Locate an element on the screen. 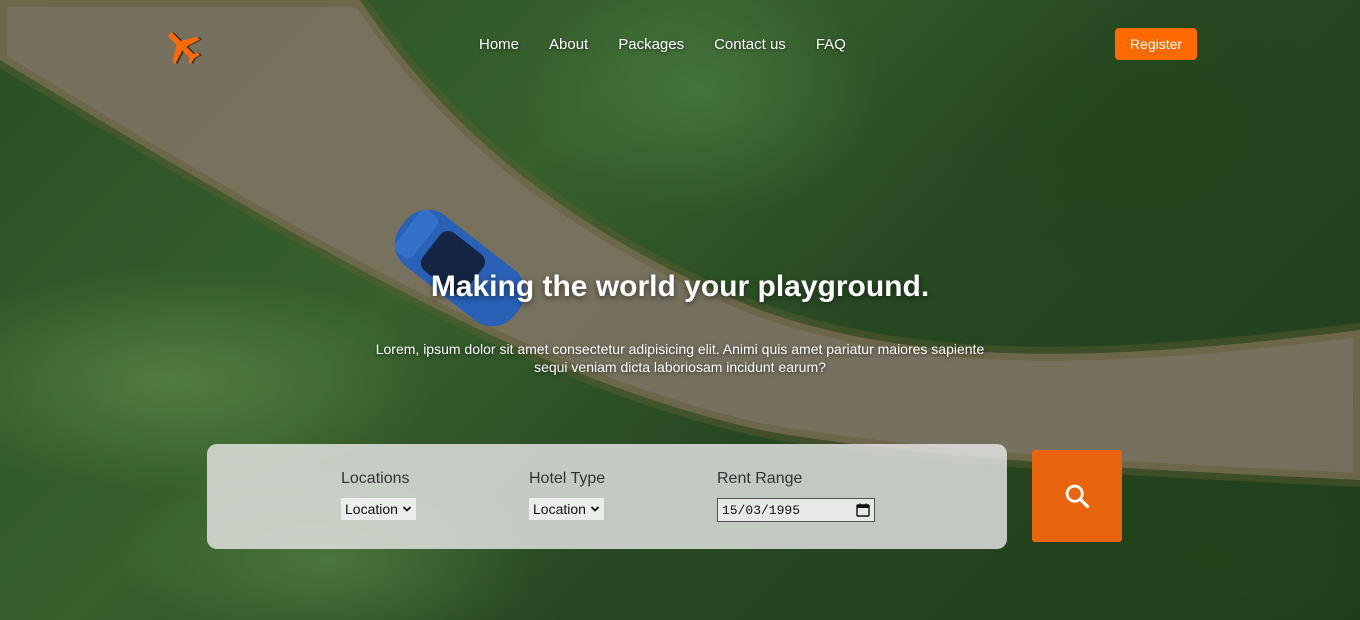  rent-range-date-input: 15/03/1995 is located at coordinates (796, 510).